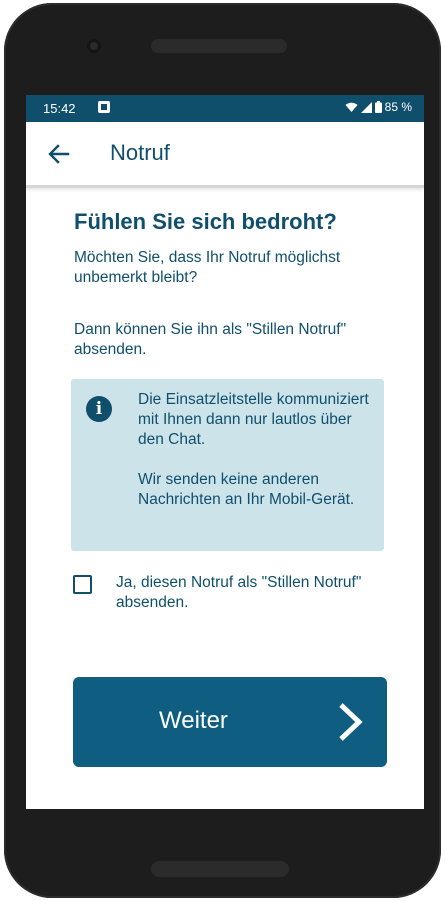  What do you see at coordinates (104, 107) in the screenshot?
I see `notification-icon` at bounding box center [104, 107].